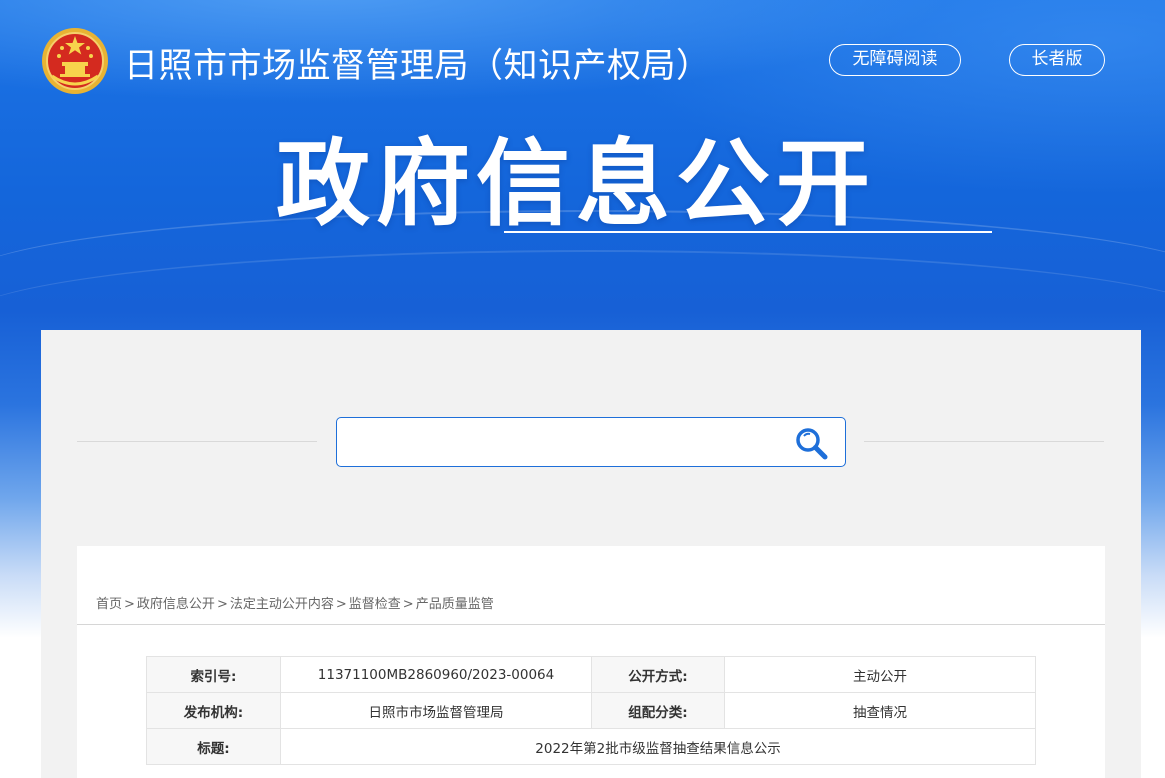  Describe the element at coordinates (375, 604) in the screenshot. I see `breadcrumb-supervision: 监督检查` at that location.